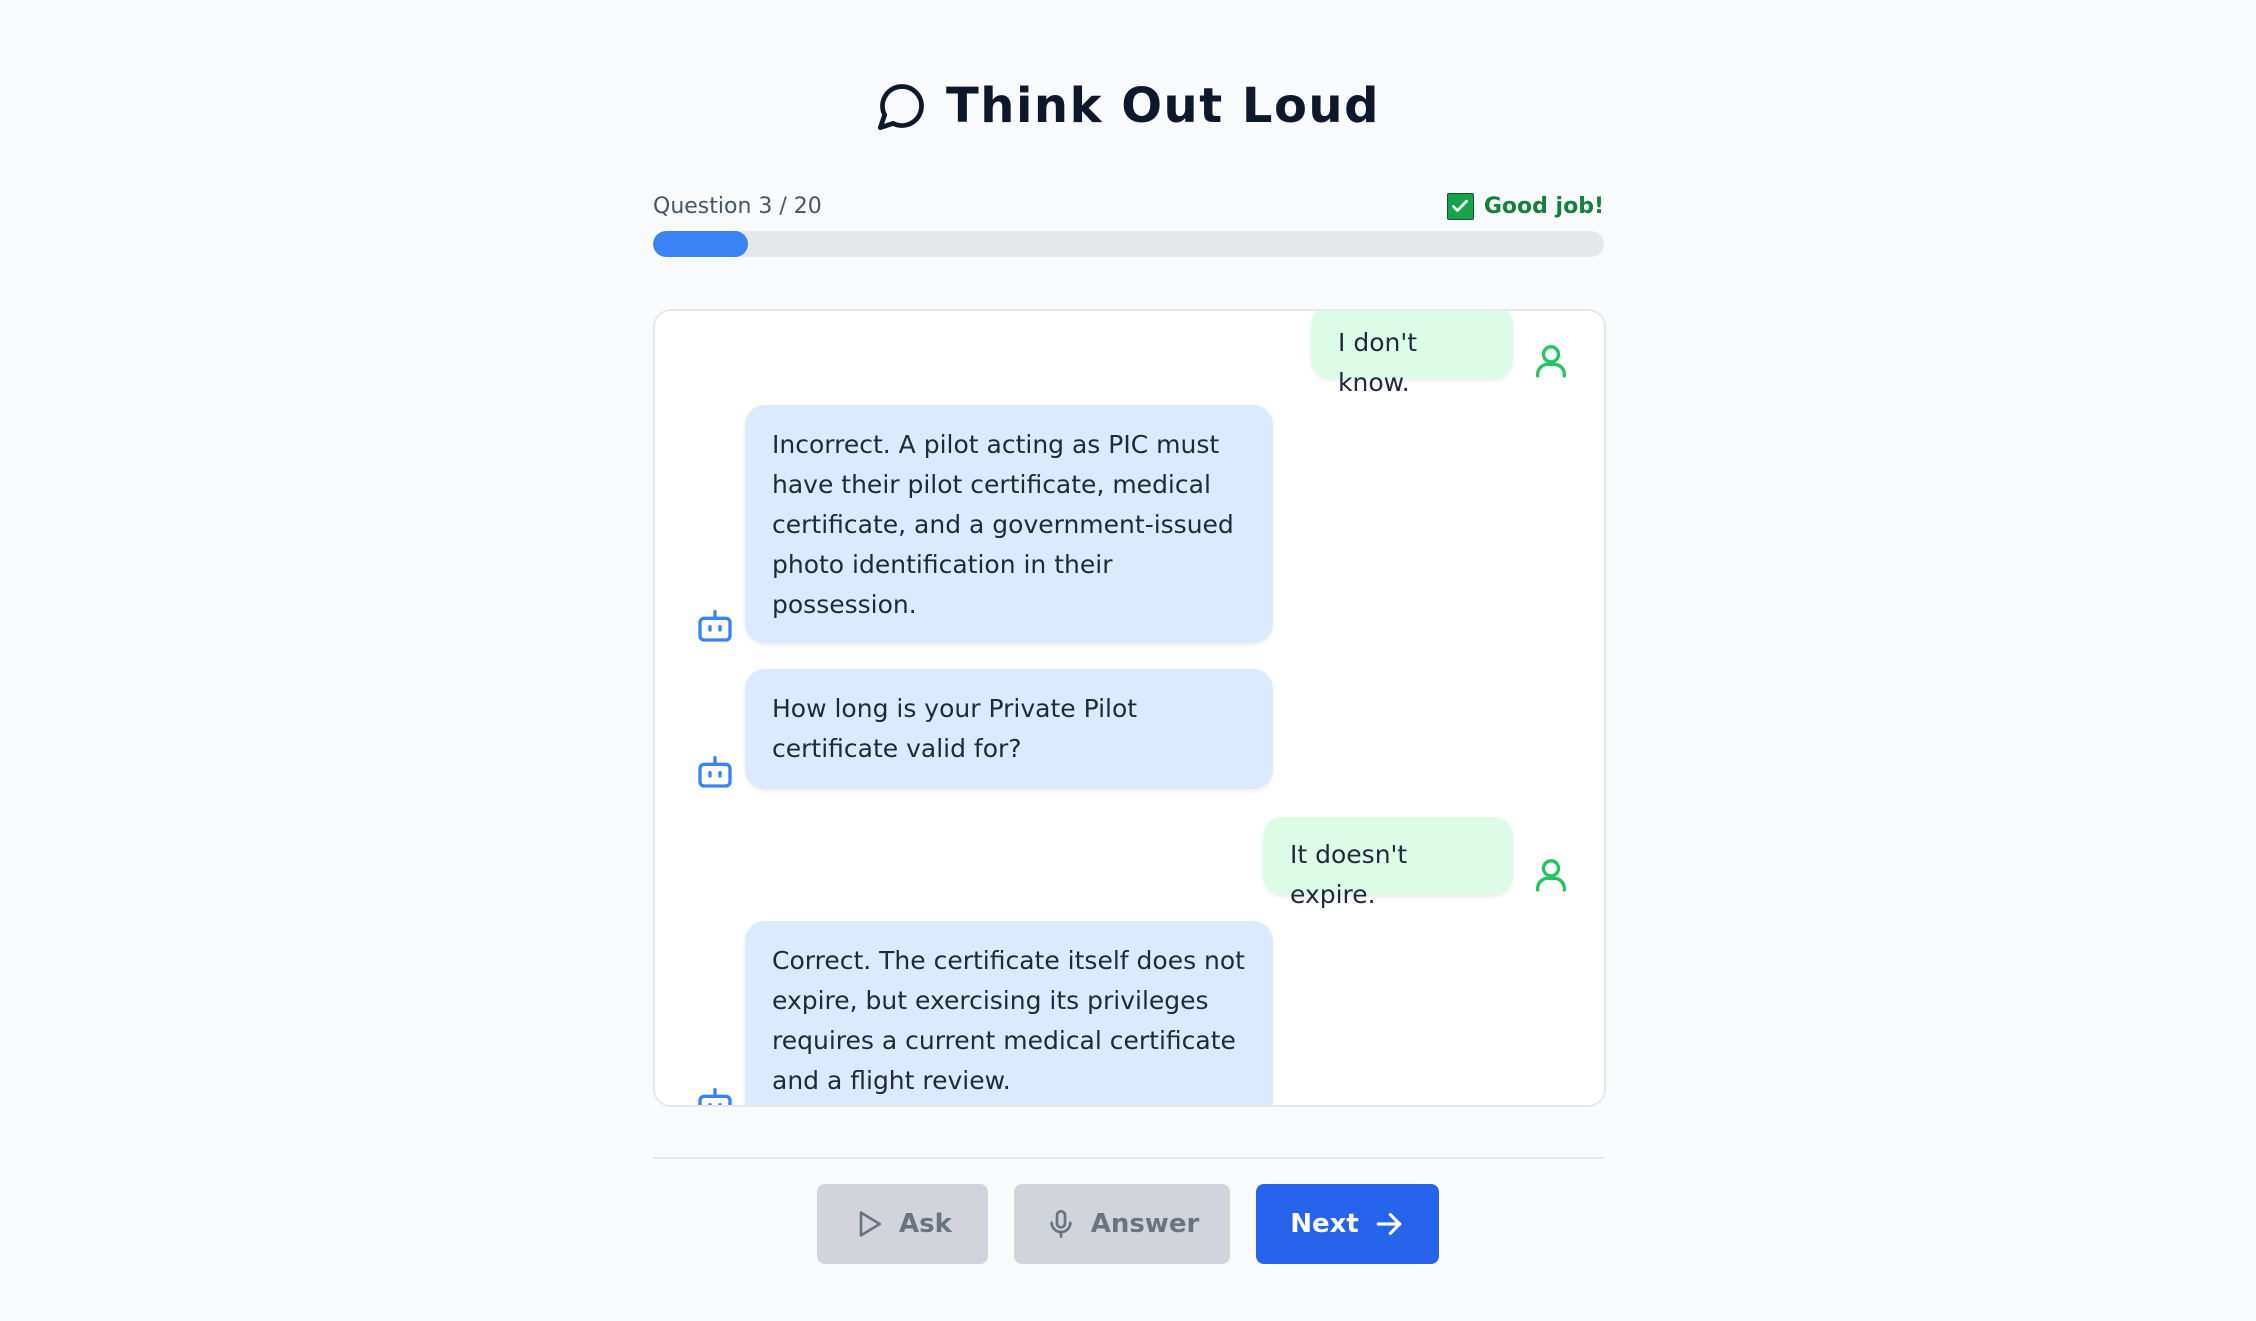 The width and height of the screenshot is (2256, 1321). What do you see at coordinates (1543, 206) in the screenshot?
I see `status-text: Good job!` at bounding box center [1543, 206].